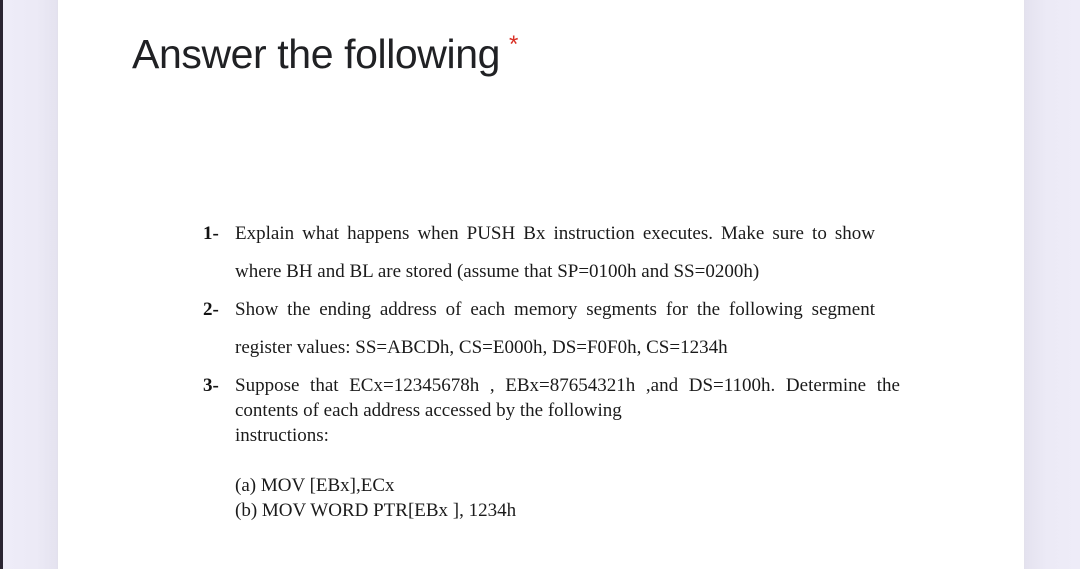  Describe the element at coordinates (376, 510) in the screenshot. I see `sub-answer-b: (b) MOV WORD PTR[EBx ], 1234h` at that location.